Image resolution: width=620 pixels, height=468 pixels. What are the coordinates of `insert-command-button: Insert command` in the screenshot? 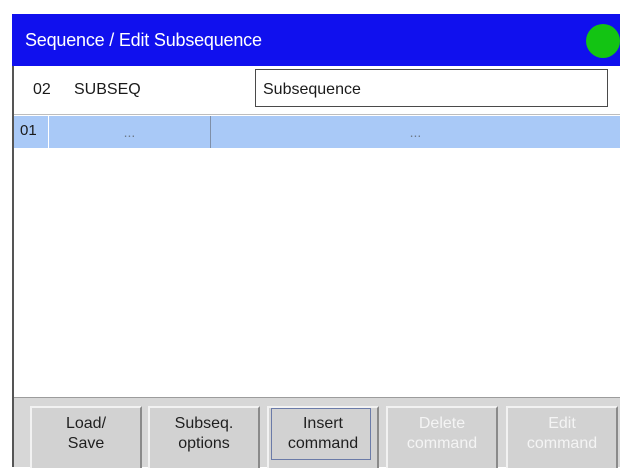 It's located at (323, 437).